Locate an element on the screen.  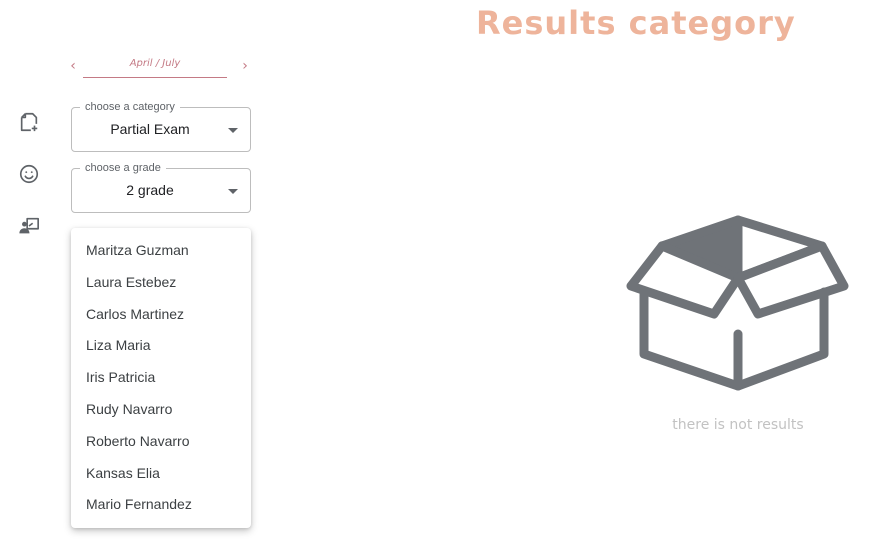
next-period-button: › is located at coordinates (245, 66).